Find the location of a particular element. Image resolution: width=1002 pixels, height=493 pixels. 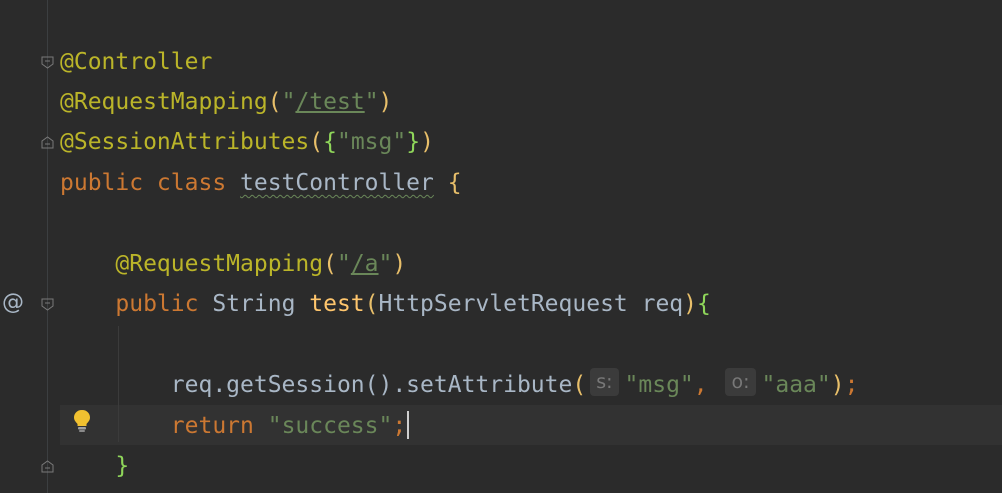

code-token: HttpServletRequest req is located at coordinates (531, 304).